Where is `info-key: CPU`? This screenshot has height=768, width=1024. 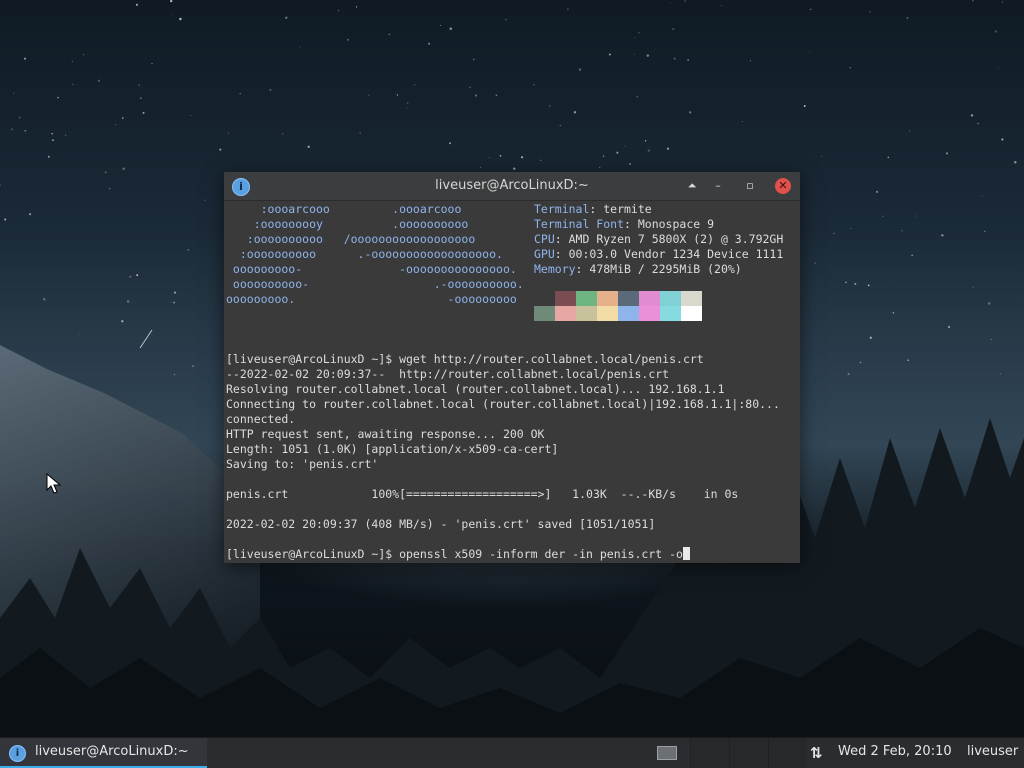 info-key: CPU is located at coordinates (544, 239).